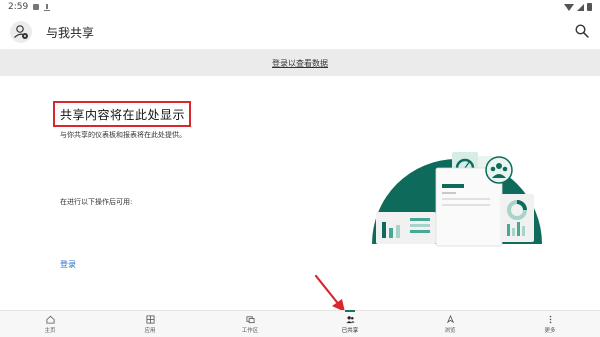 The image size is (600, 337). Describe the element at coordinates (550, 319) in the screenshot. I see `more-icon` at that location.